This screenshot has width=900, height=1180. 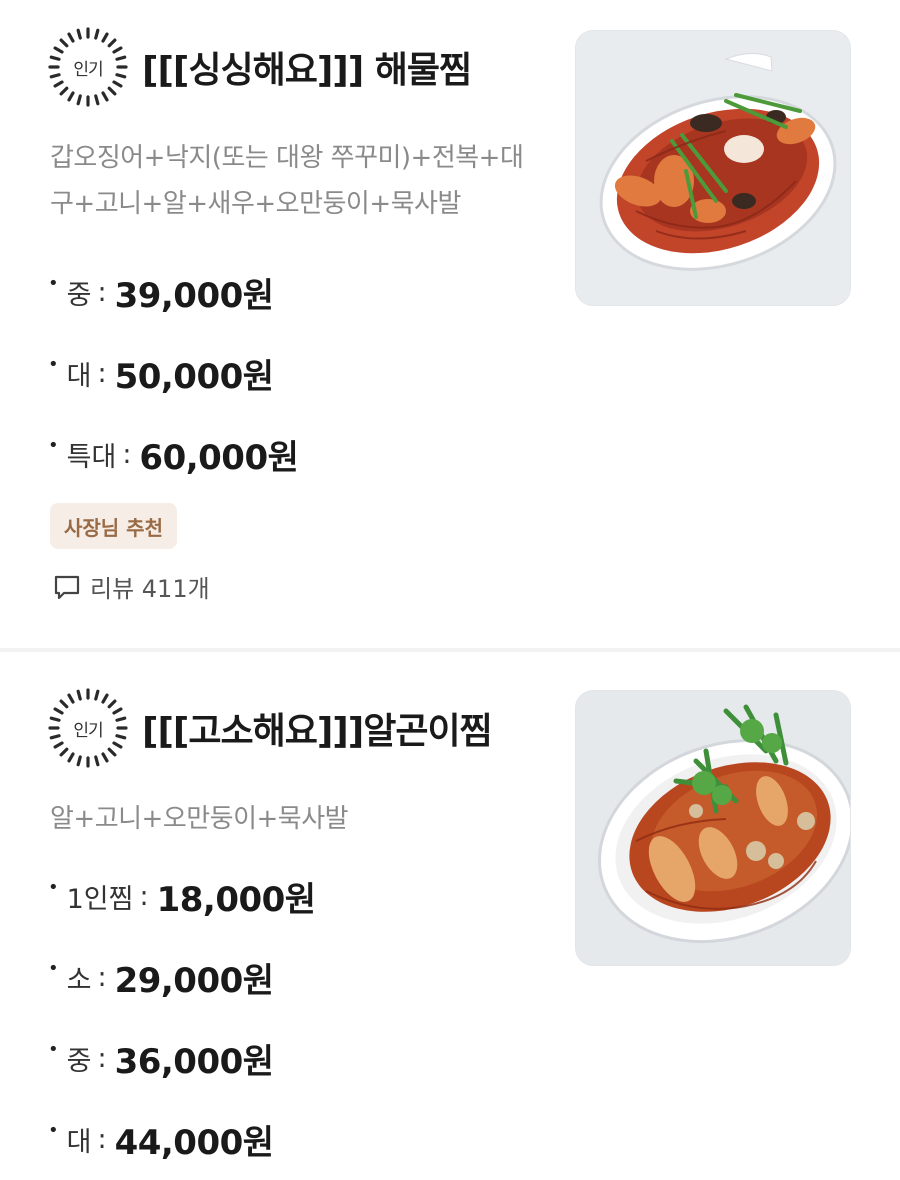 What do you see at coordinates (79, 980) in the screenshot?
I see `price-size-label: 소` at bounding box center [79, 980].